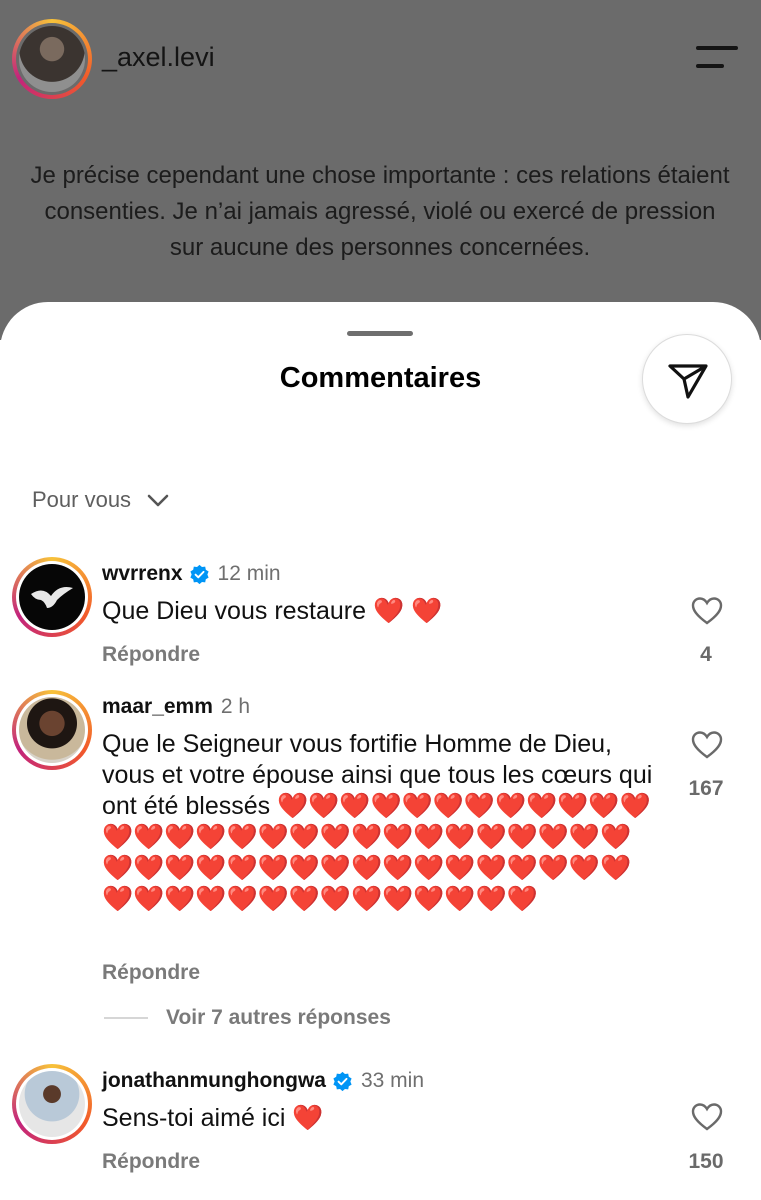  What do you see at coordinates (158, 500) in the screenshot?
I see `chevron-down-icon` at bounding box center [158, 500].